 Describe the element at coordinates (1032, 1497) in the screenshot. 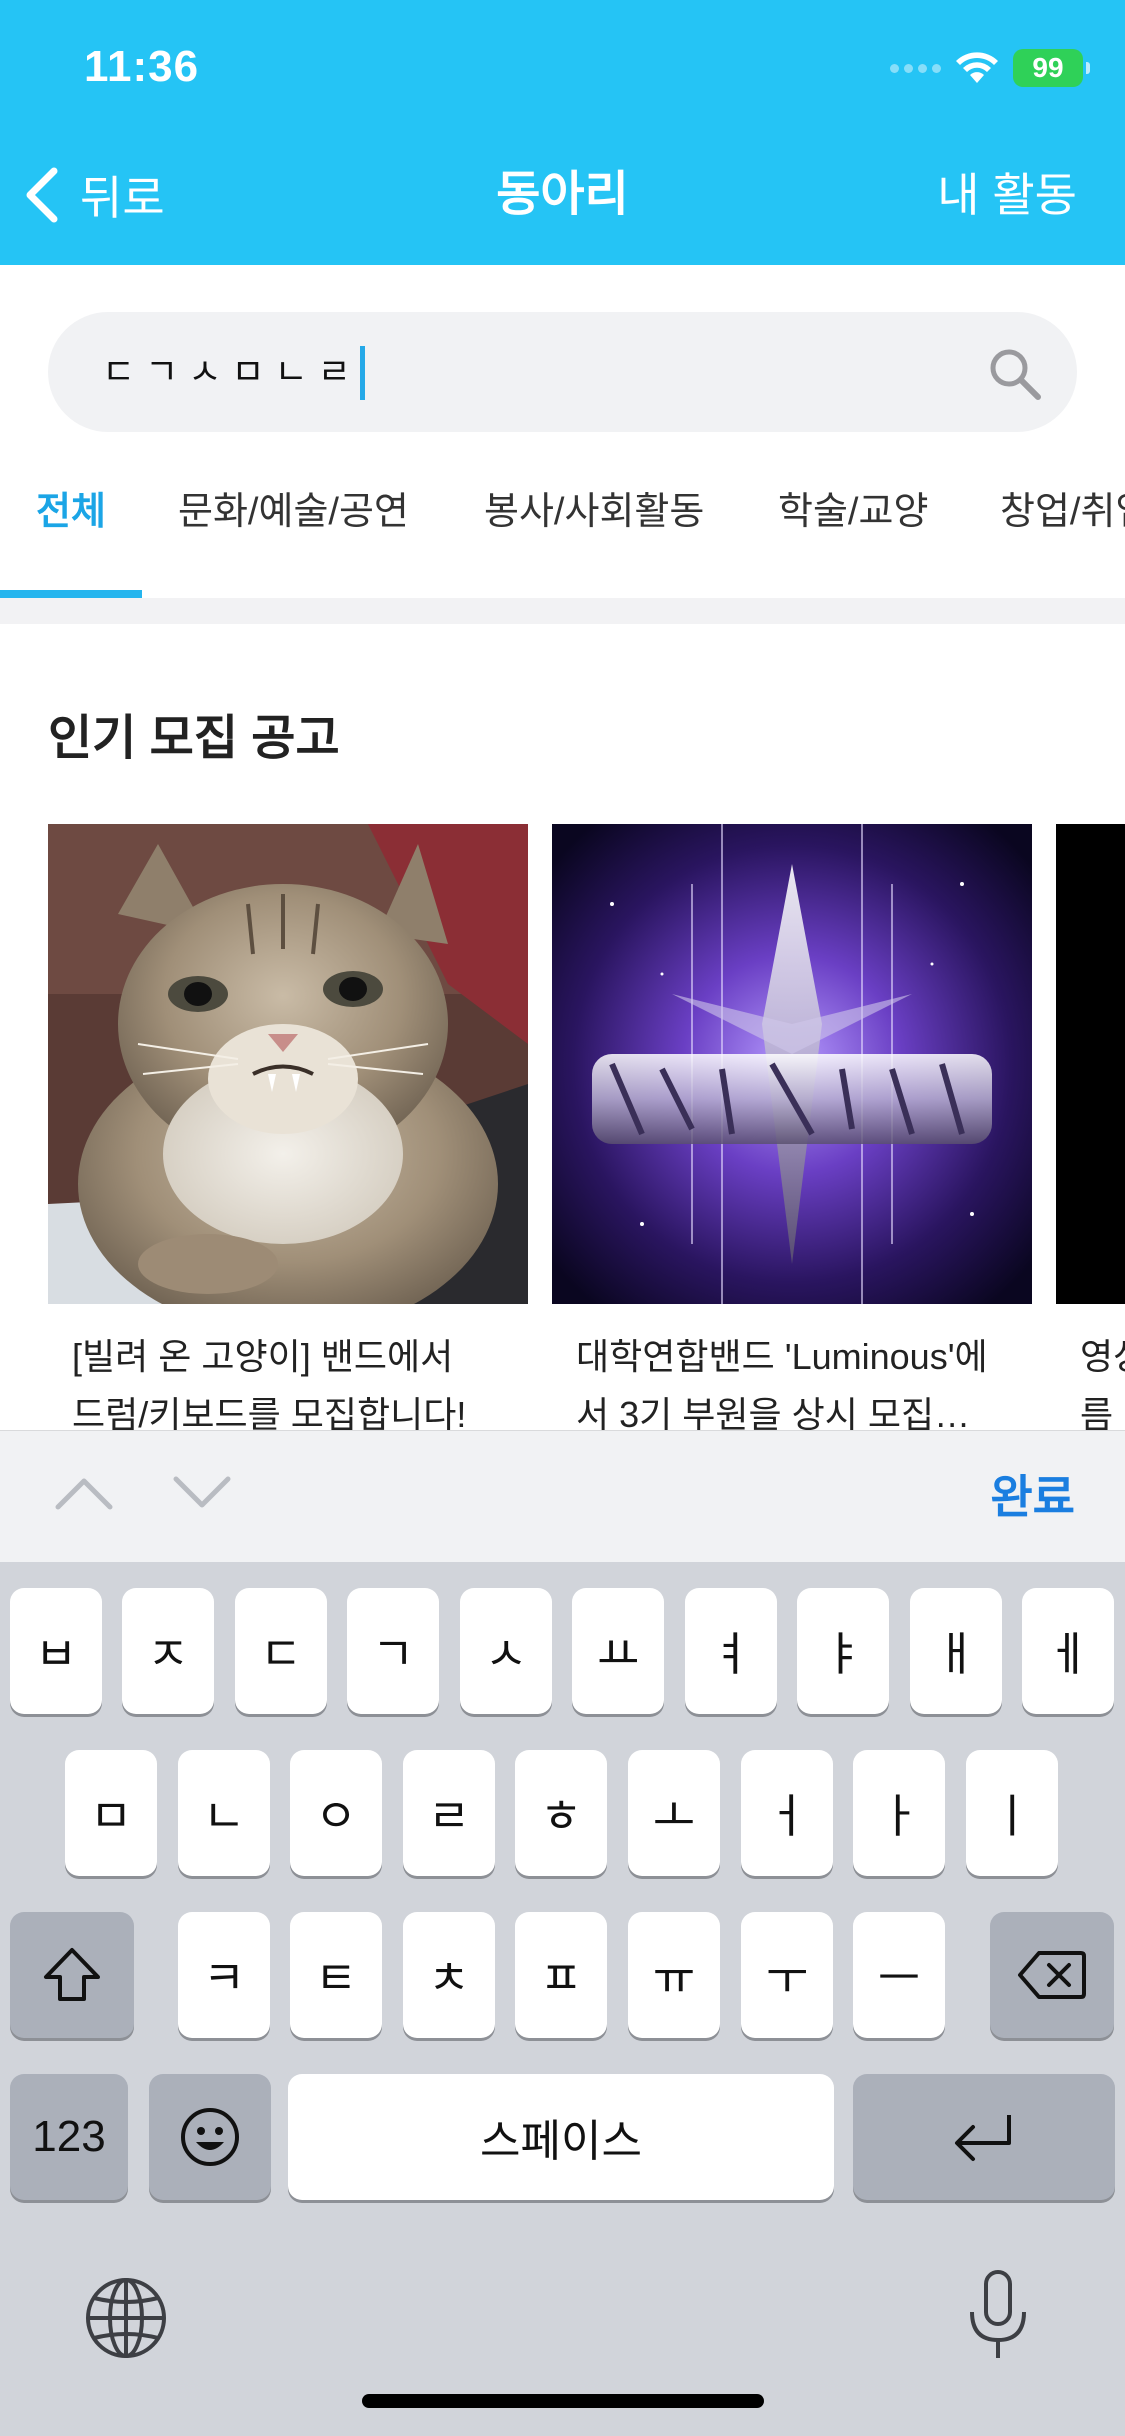

I see `done-button: 완료` at that location.